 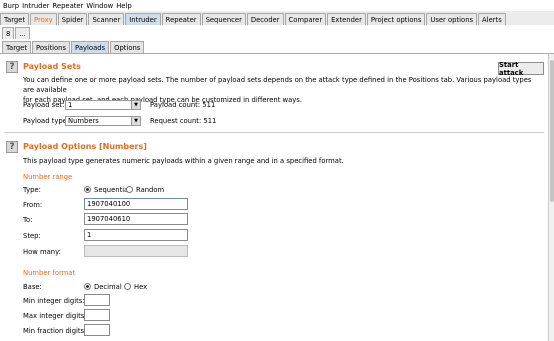 What do you see at coordinates (99, 6) in the screenshot?
I see `menu-window: Window` at bounding box center [99, 6].